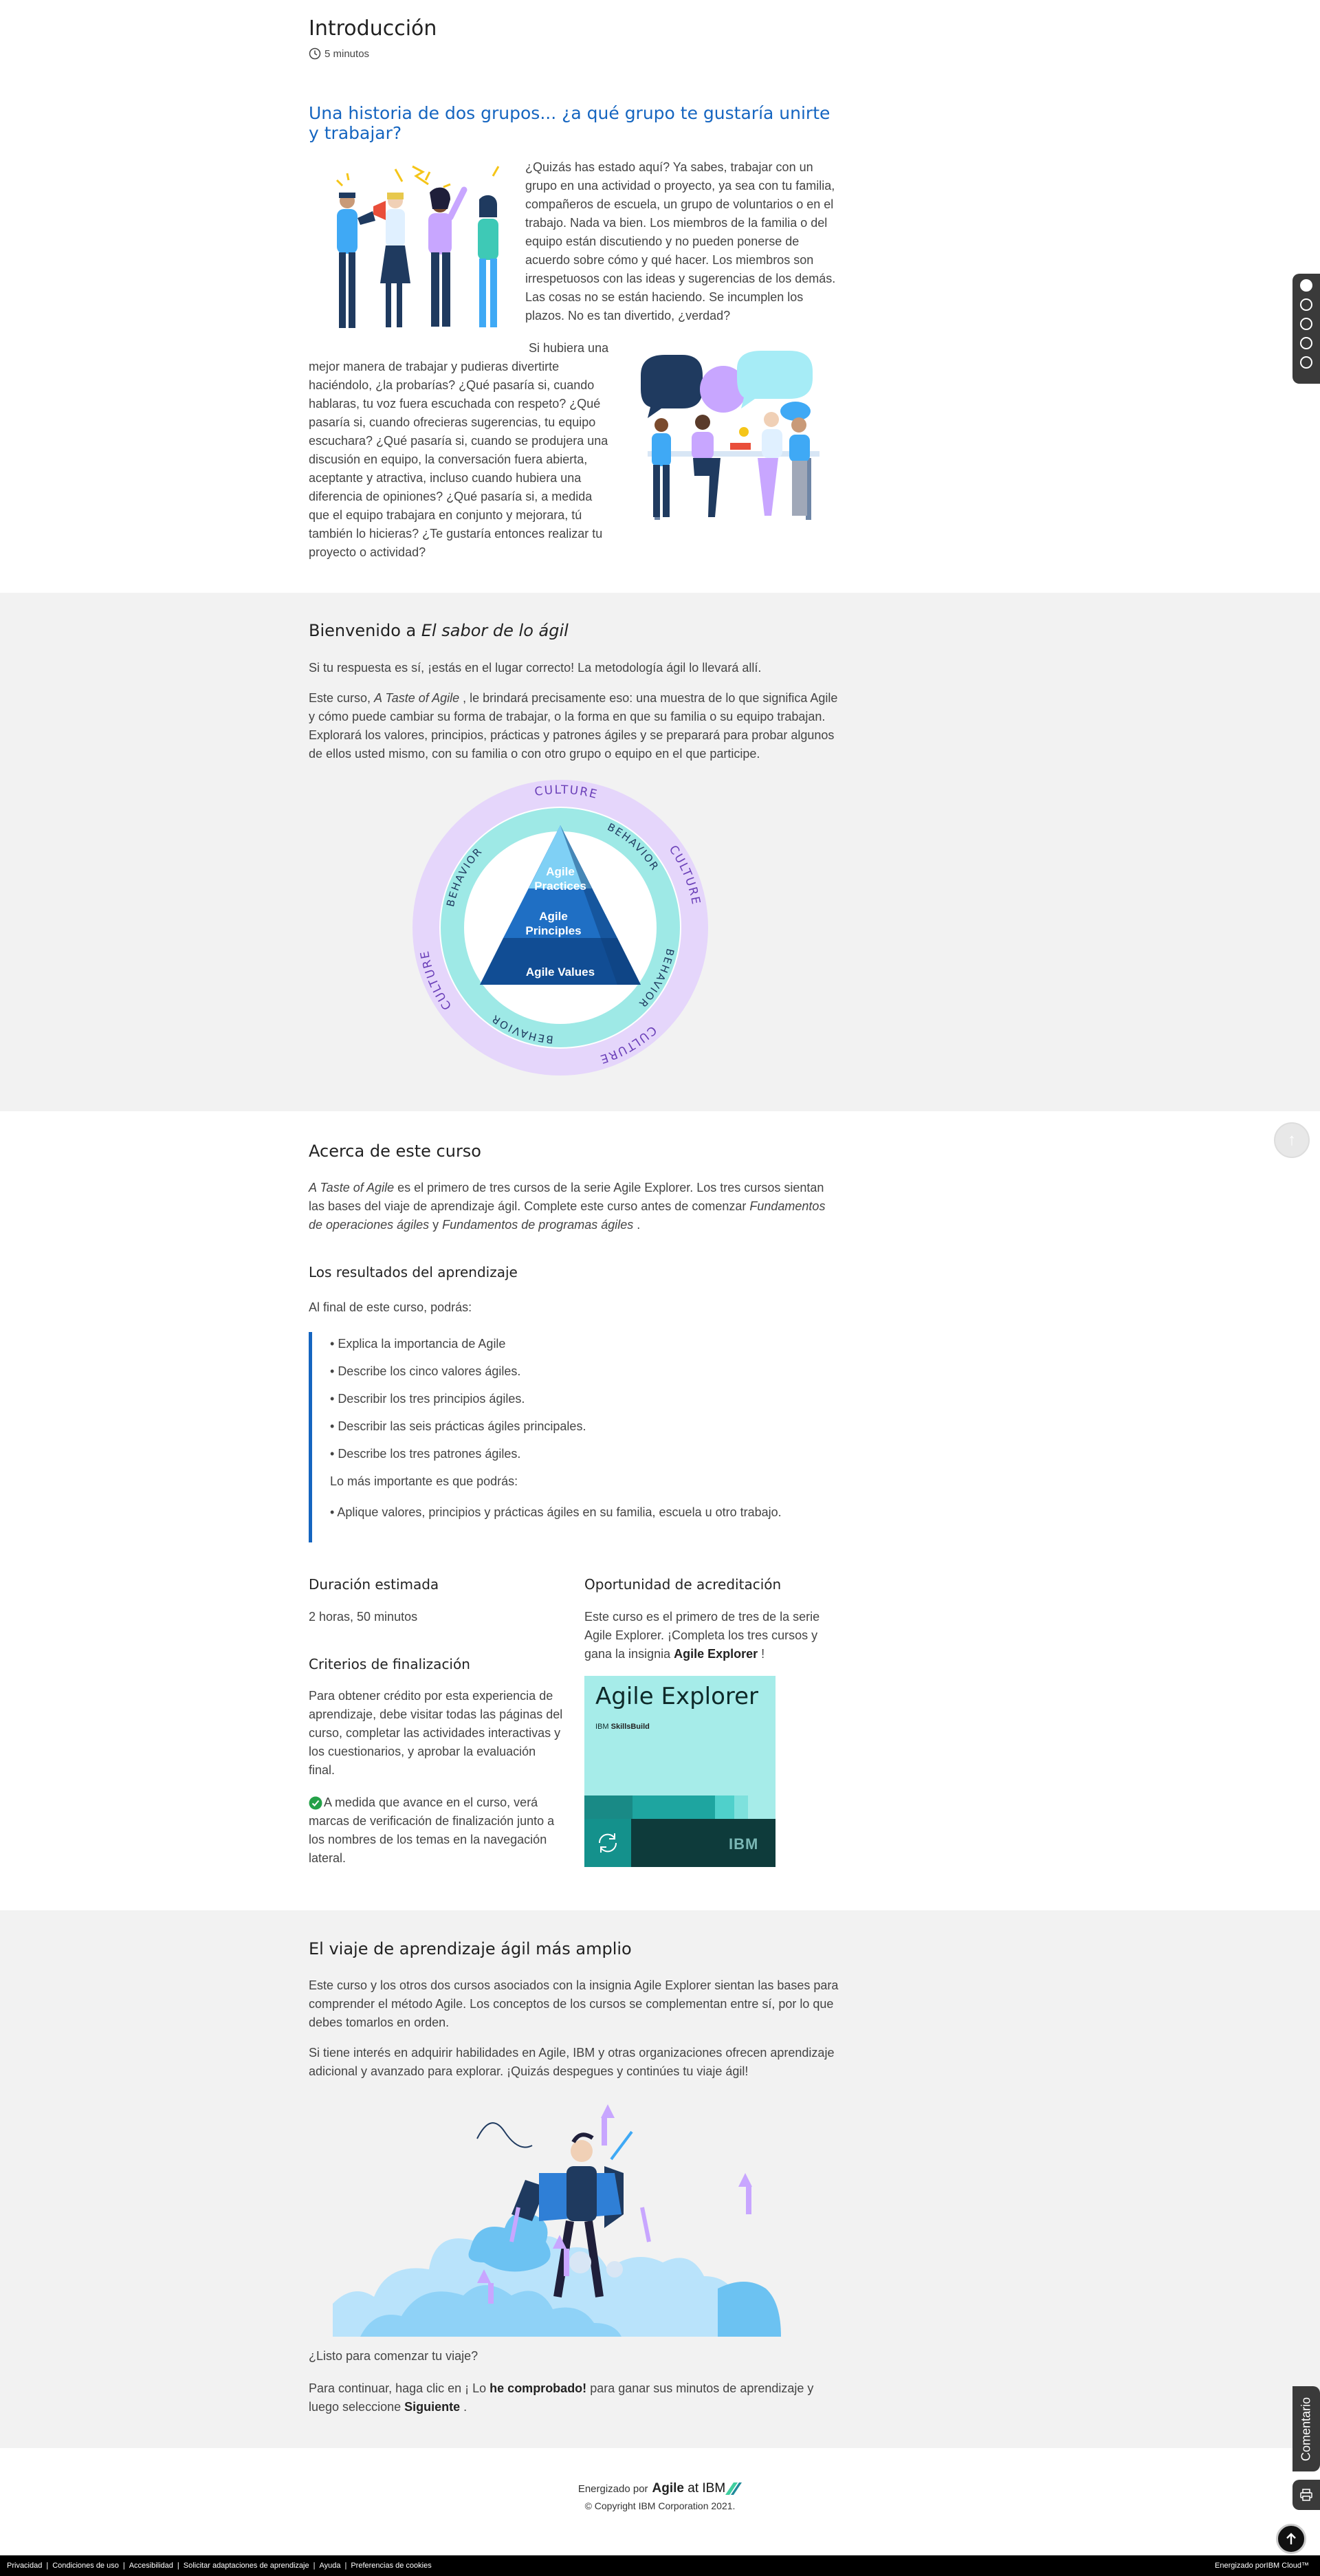 Image resolution: width=1320 pixels, height=2576 pixels. Describe the element at coordinates (1292, 1140) in the screenshot. I see `scroll-up-icon-faded: ↑` at that location.